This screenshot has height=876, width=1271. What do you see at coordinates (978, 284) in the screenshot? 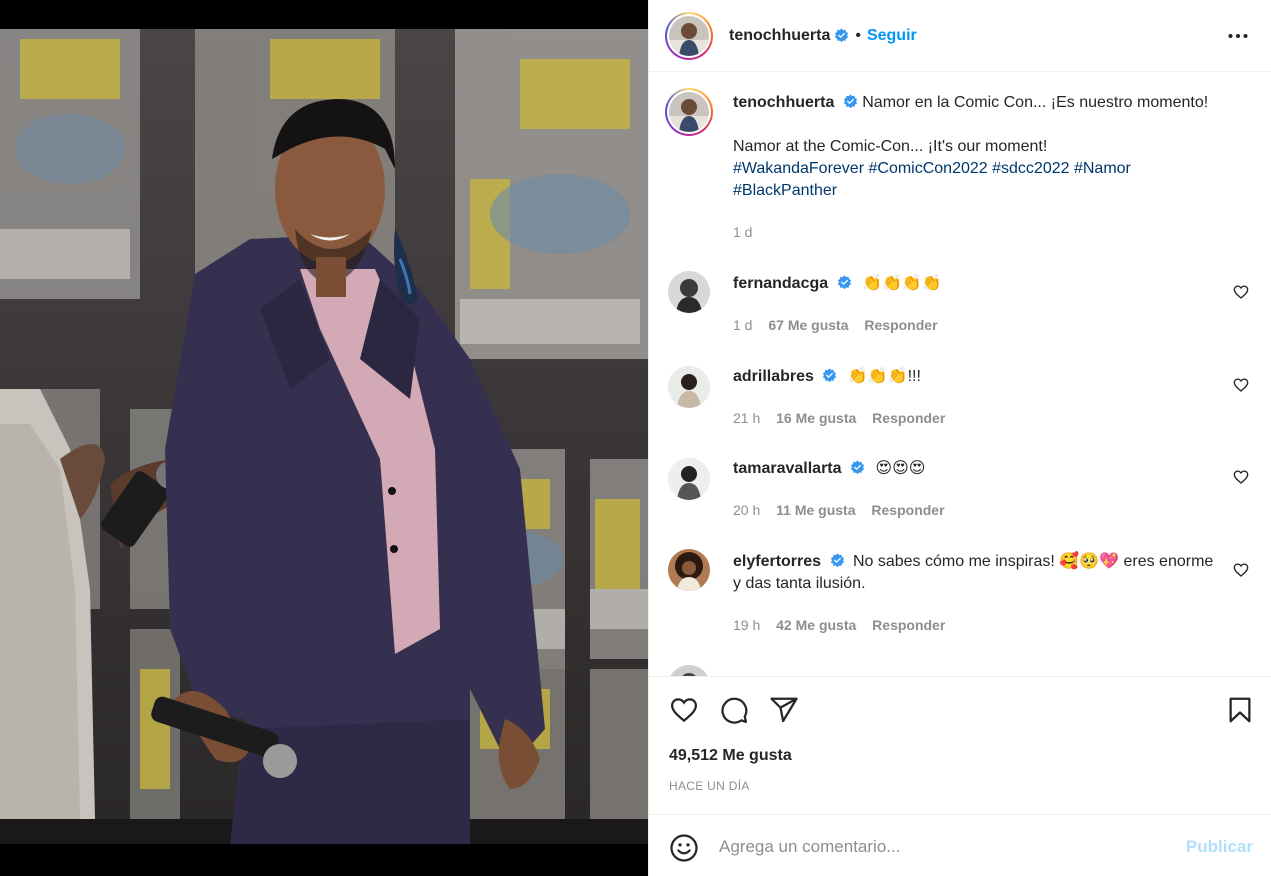
I see `comment-body: fernandacga 👏👏👏👏` at bounding box center [978, 284].